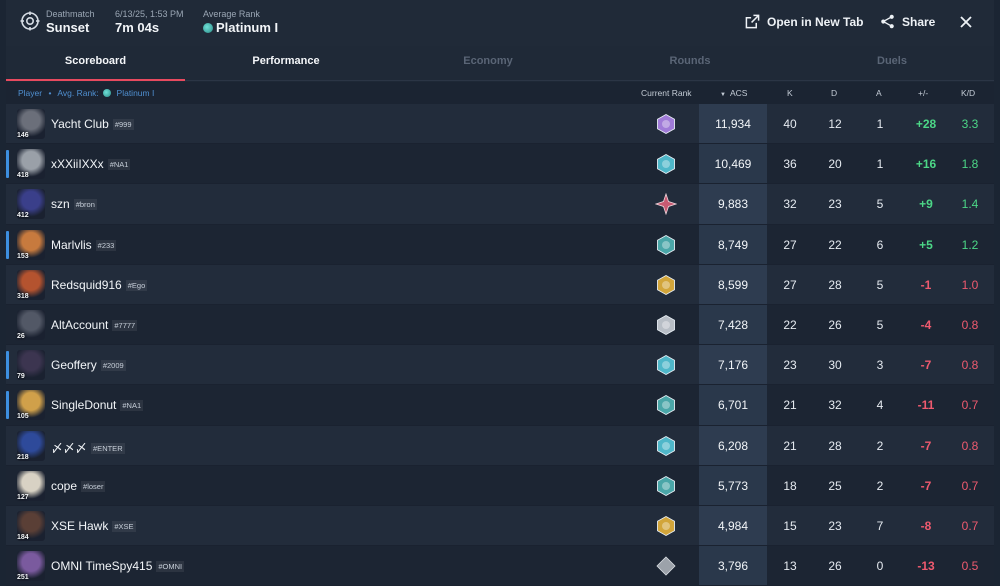  I want to click on kills-value: 27, so click(790, 284).